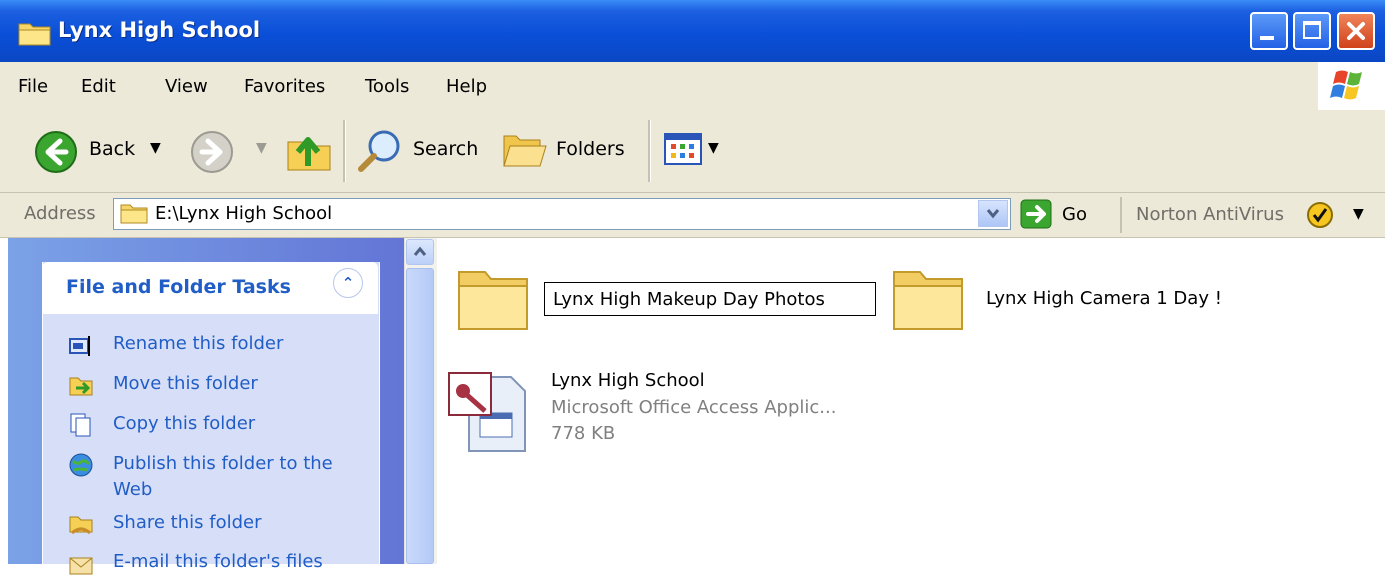 The image size is (1385, 578). Describe the element at coordinates (81, 524) in the screenshot. I see `share-folder-icon` at that location.